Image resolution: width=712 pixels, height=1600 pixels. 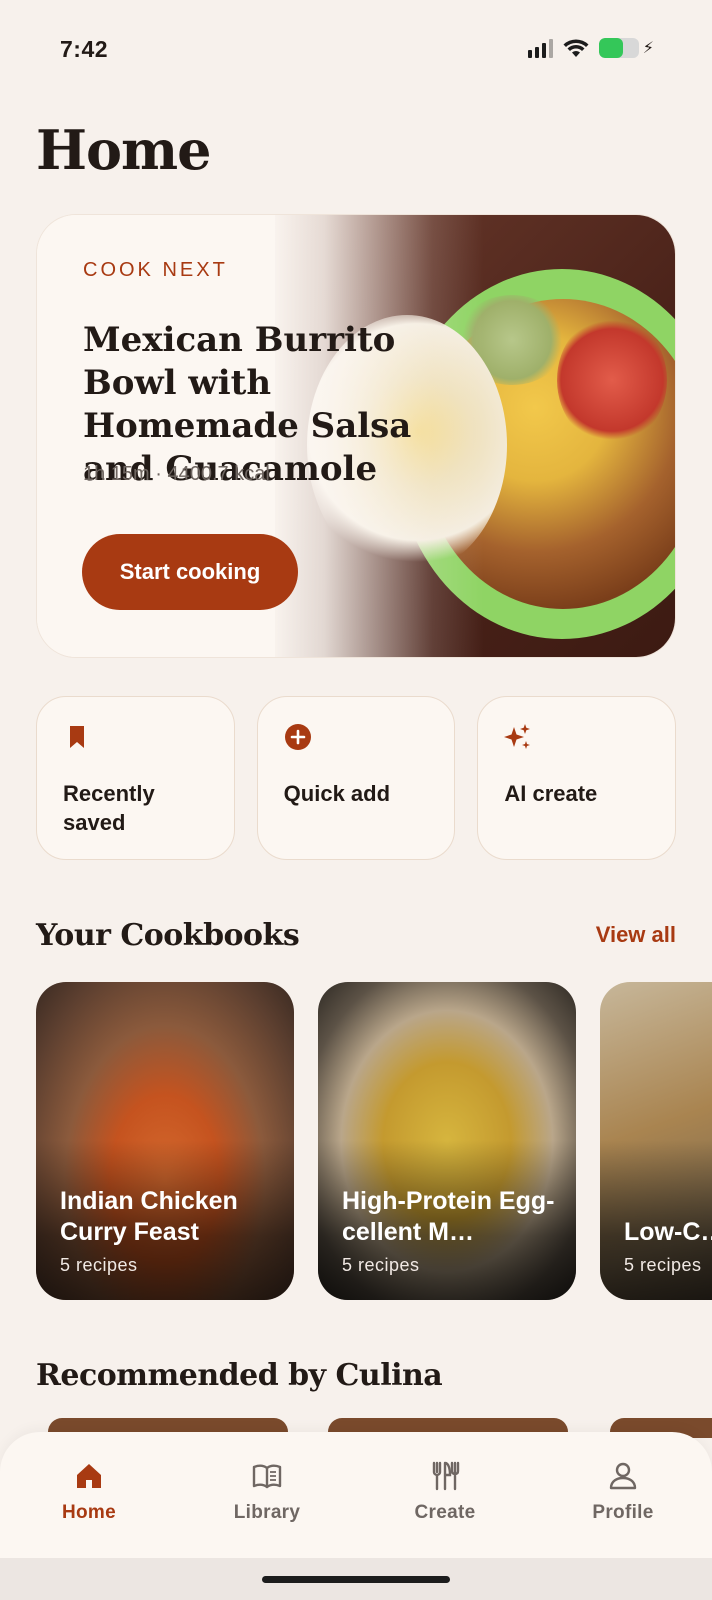 What do you see at coordinates (445, 1512) in the screenshot?
I see `nav-label: Create` at bounding box center [445, 1512].